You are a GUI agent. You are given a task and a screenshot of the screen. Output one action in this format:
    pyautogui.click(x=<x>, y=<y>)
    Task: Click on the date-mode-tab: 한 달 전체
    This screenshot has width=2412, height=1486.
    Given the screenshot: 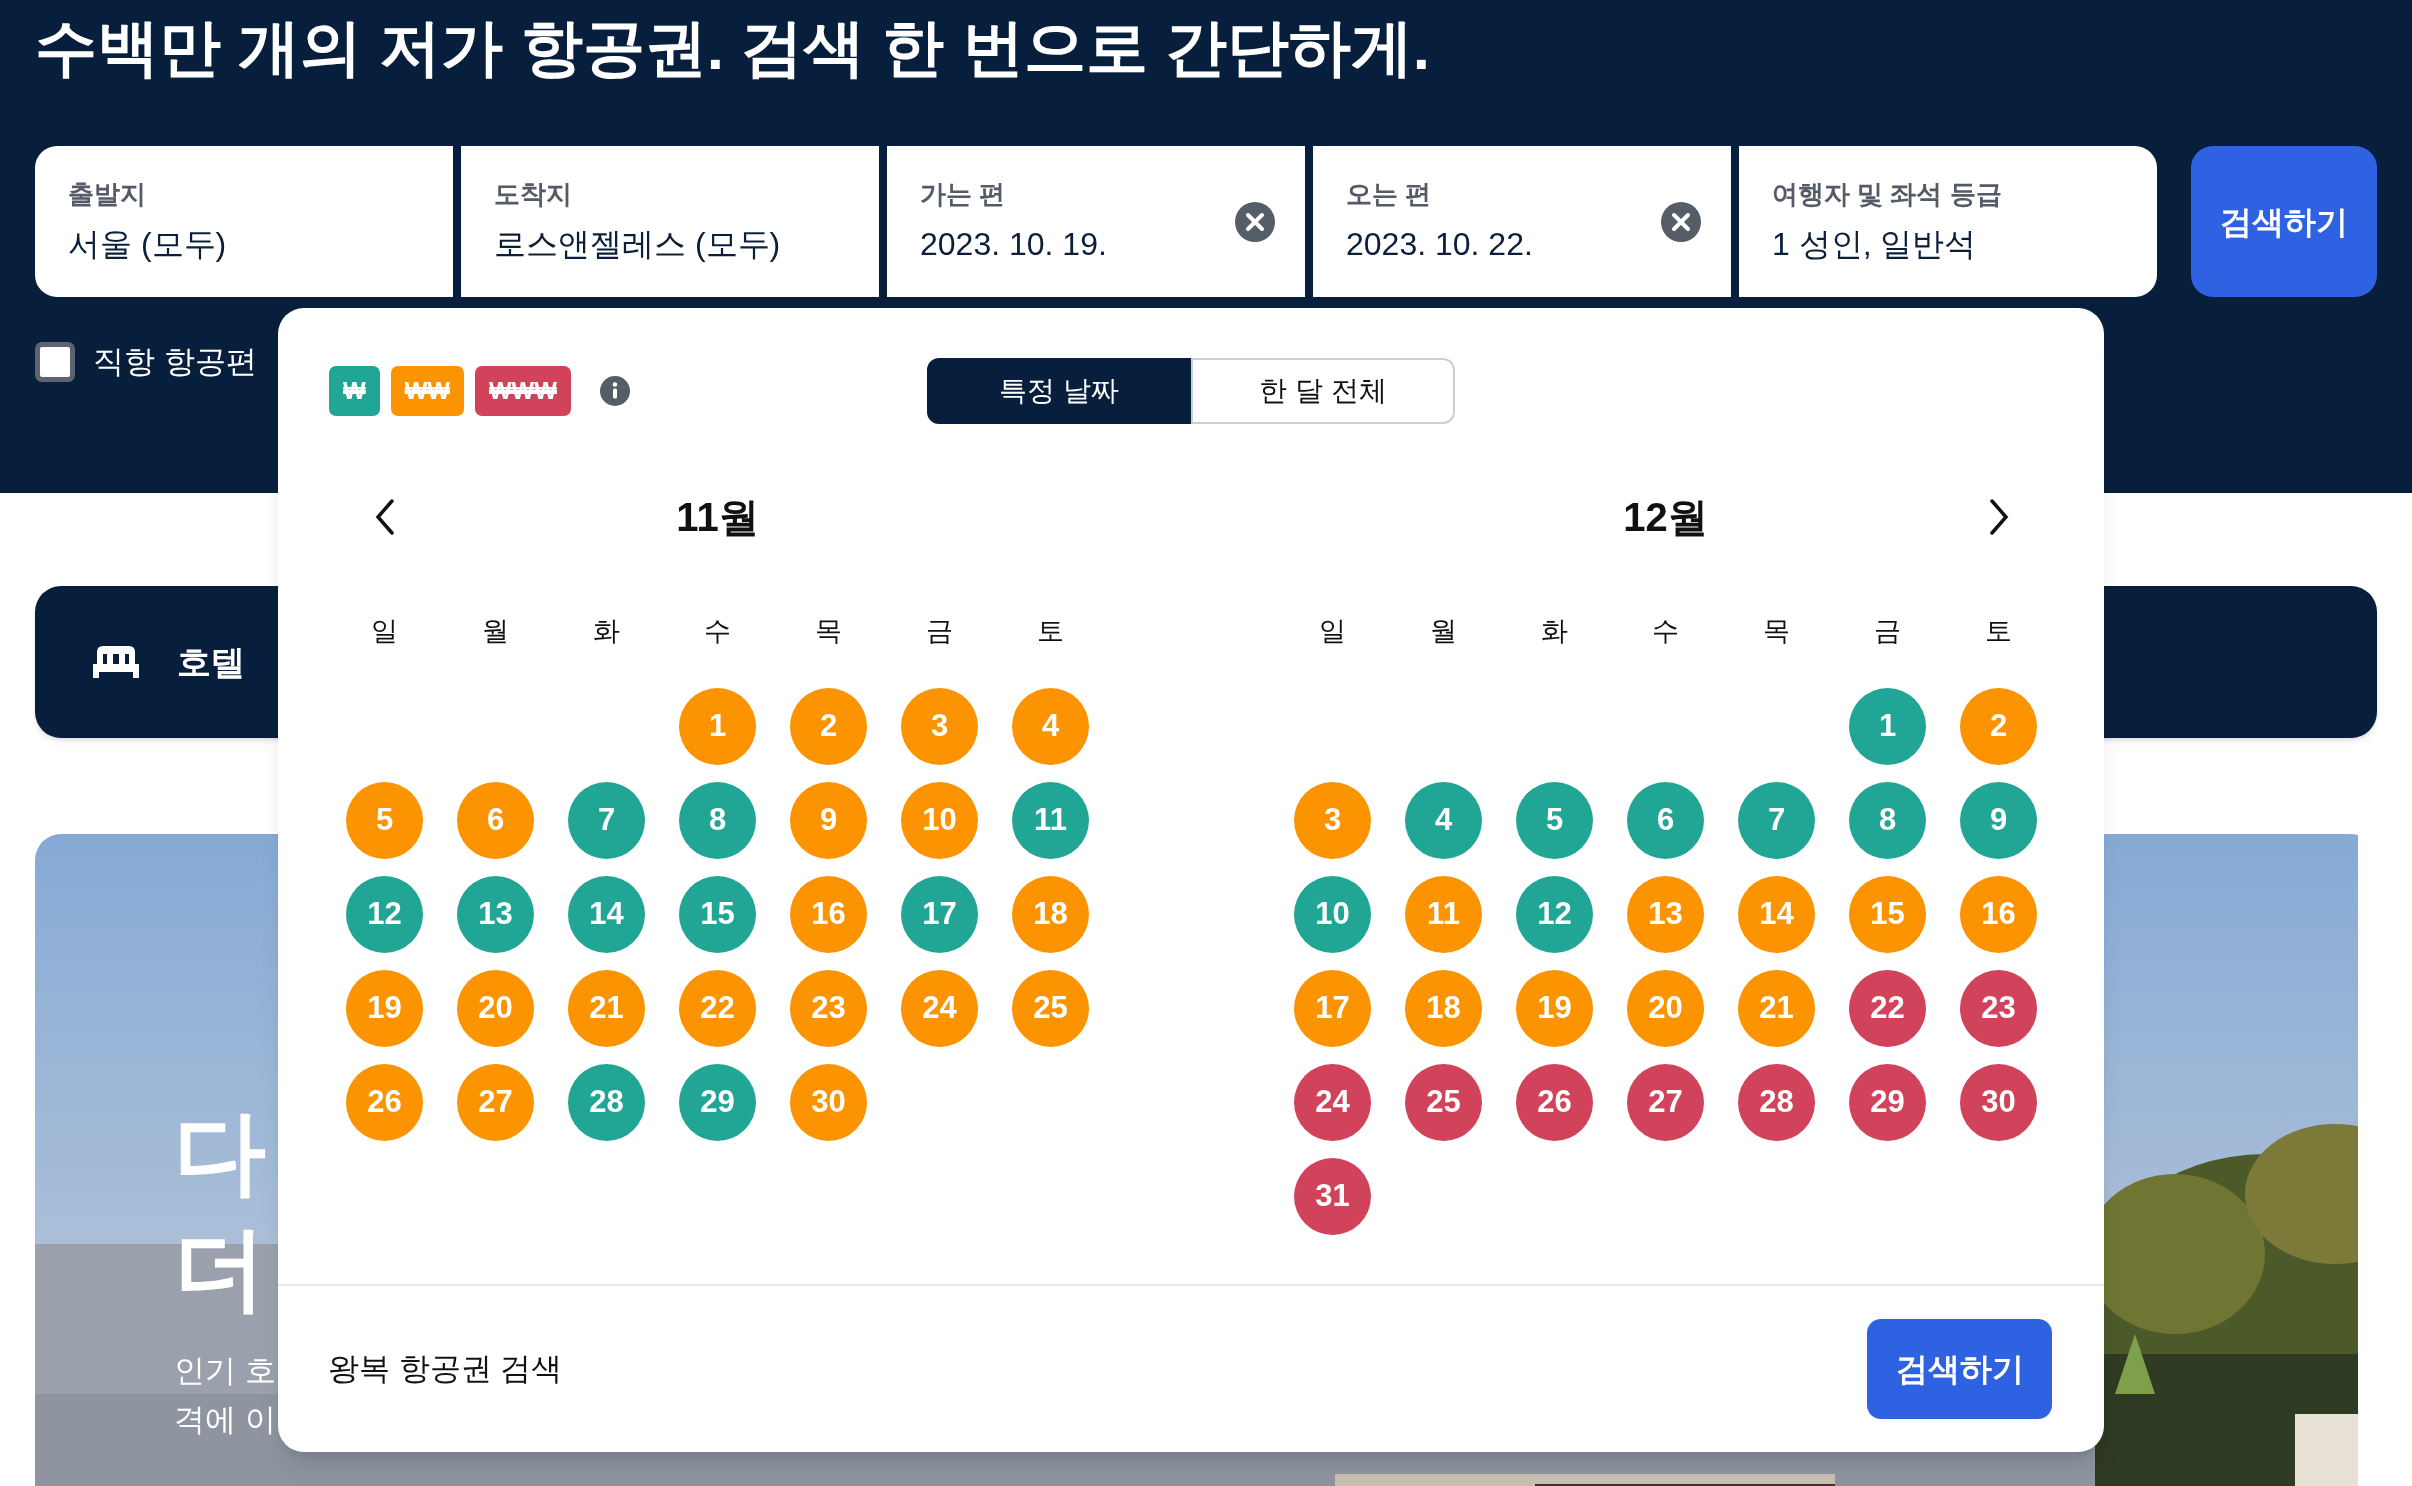 What is the action you would take?
    pyautogui.click(x=1323, y=391)
    